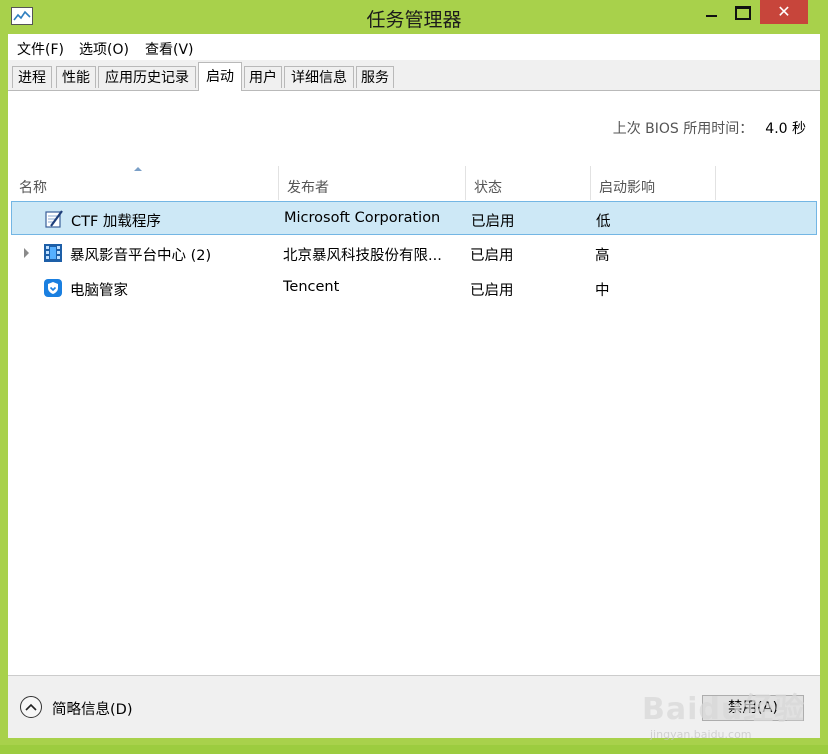  Describe the element at coordinates (414, 75) in the screenshot. I see `tab-bar: 进程 性能 应用历史记录 启动 用户 详细信息 服务` at that location.